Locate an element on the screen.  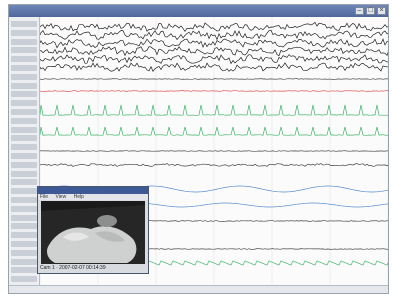
video-menu-file: File is located at coordinates (44, 197).